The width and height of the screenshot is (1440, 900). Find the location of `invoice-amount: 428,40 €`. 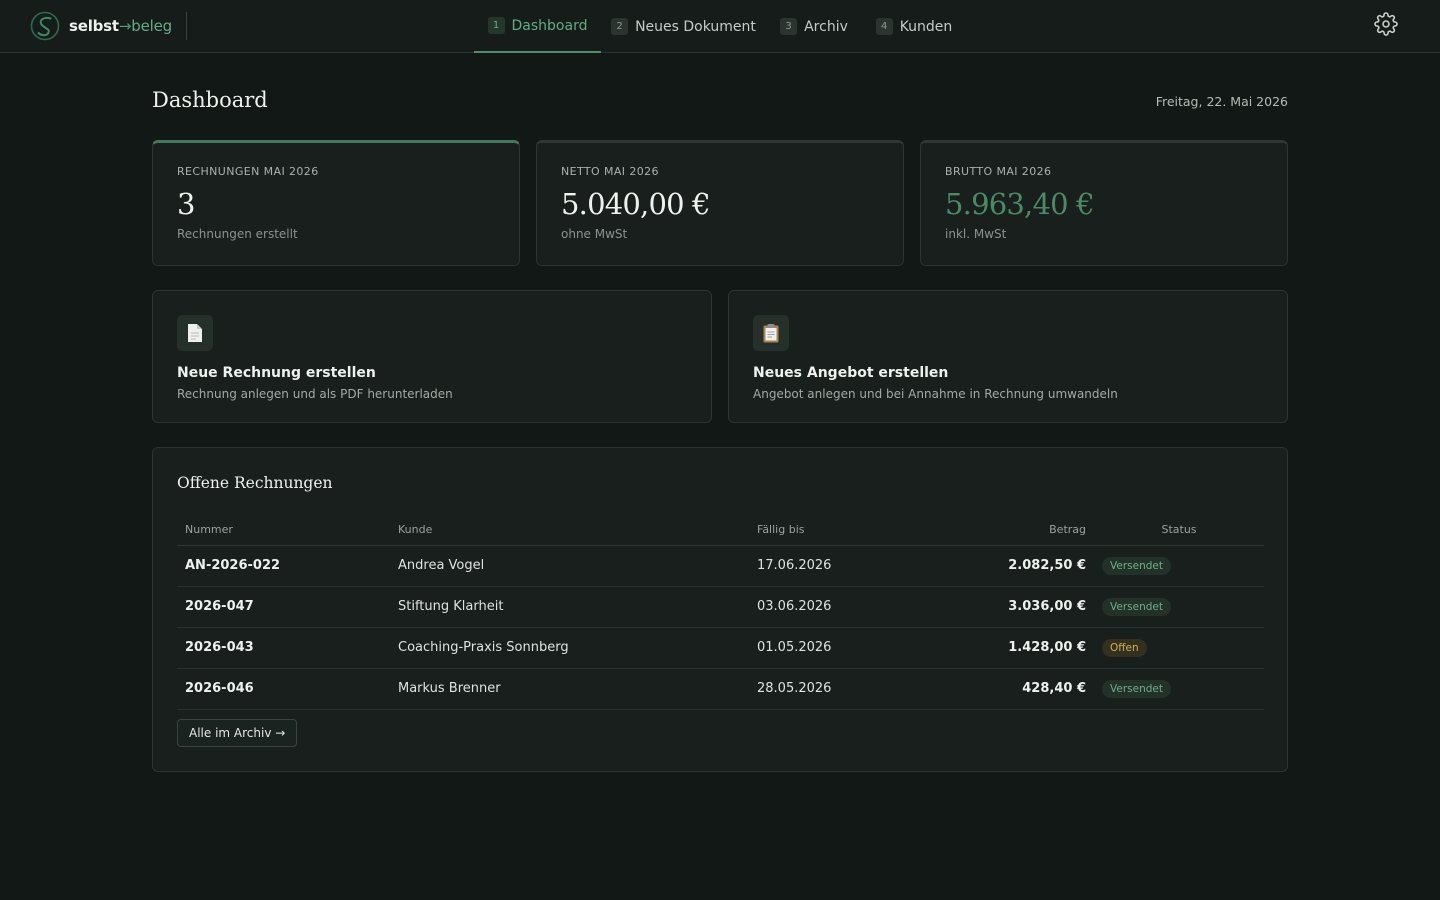

invoice-amount: 428,40 € is located at coordinates (994, 689).